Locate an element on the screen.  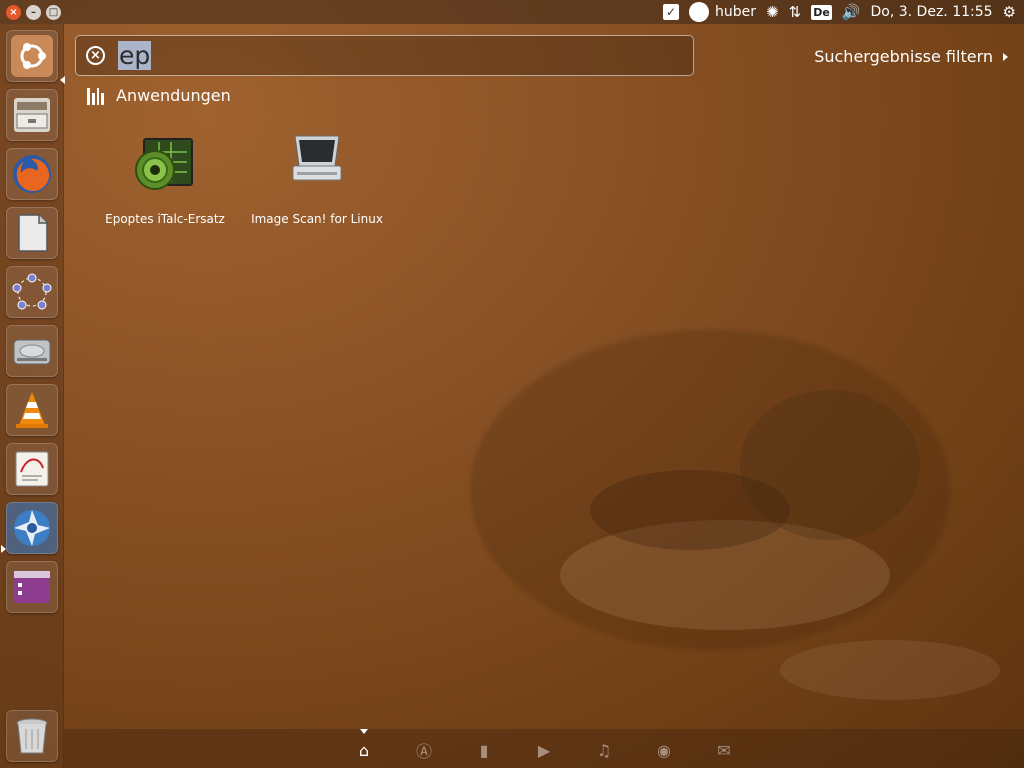
active-lens-marker is located at coordinates (364, 731).